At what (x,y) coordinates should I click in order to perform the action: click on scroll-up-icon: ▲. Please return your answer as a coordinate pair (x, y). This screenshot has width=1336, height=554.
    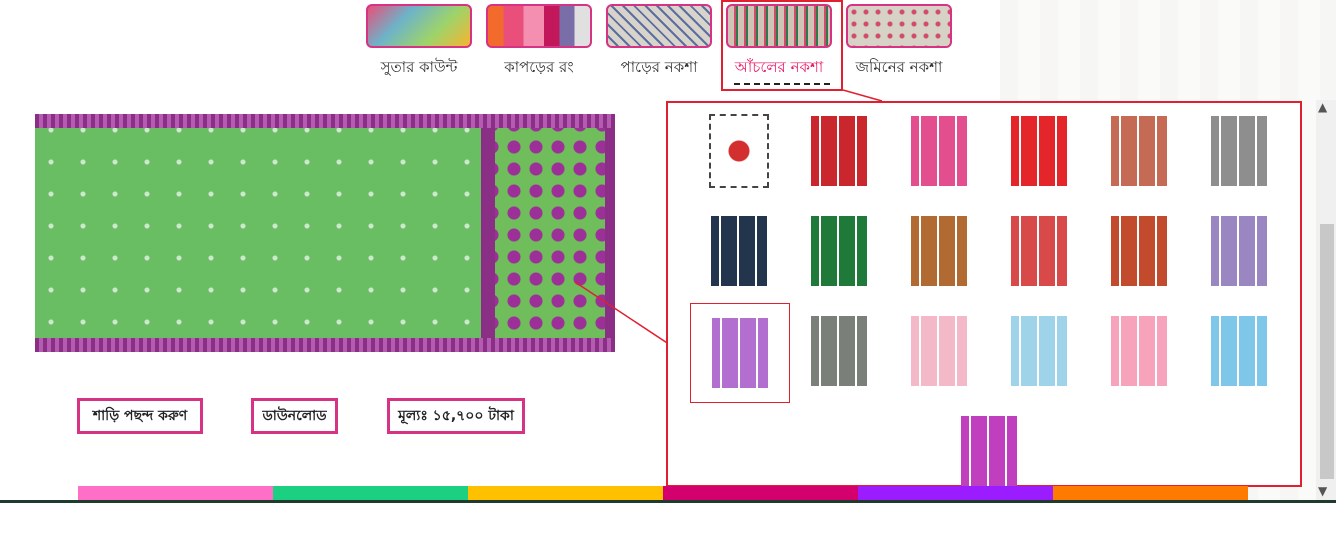
    Looking at the image, I should click on (1322, 107).